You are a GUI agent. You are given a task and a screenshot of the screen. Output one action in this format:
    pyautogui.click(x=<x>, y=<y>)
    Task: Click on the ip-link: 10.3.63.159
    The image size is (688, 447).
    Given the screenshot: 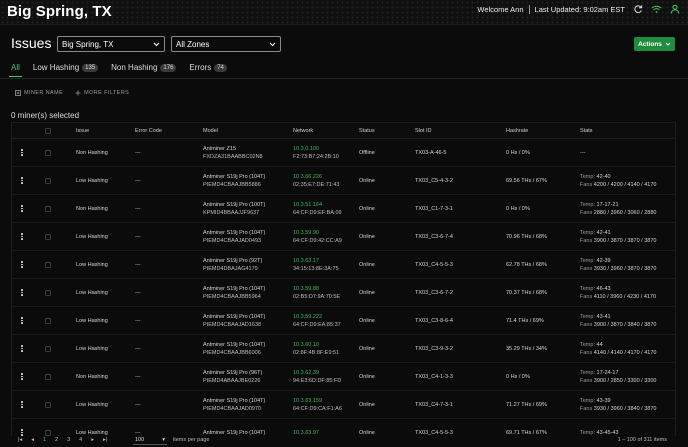 What is the action you would take?
    pyautogui.click(x=326, y=401)
    